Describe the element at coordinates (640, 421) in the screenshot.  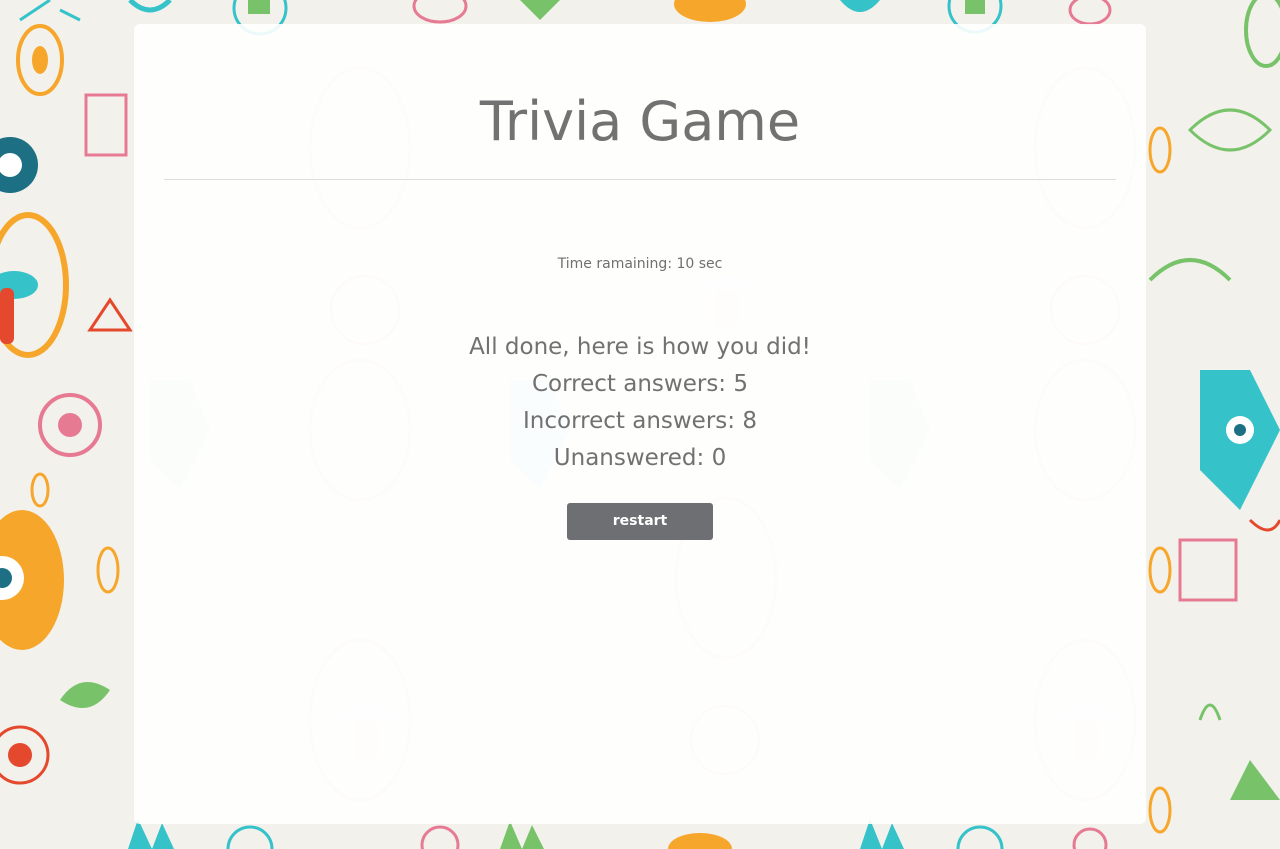
I see `incorrect-answers-count: Incorrect answers: 8` at that location.